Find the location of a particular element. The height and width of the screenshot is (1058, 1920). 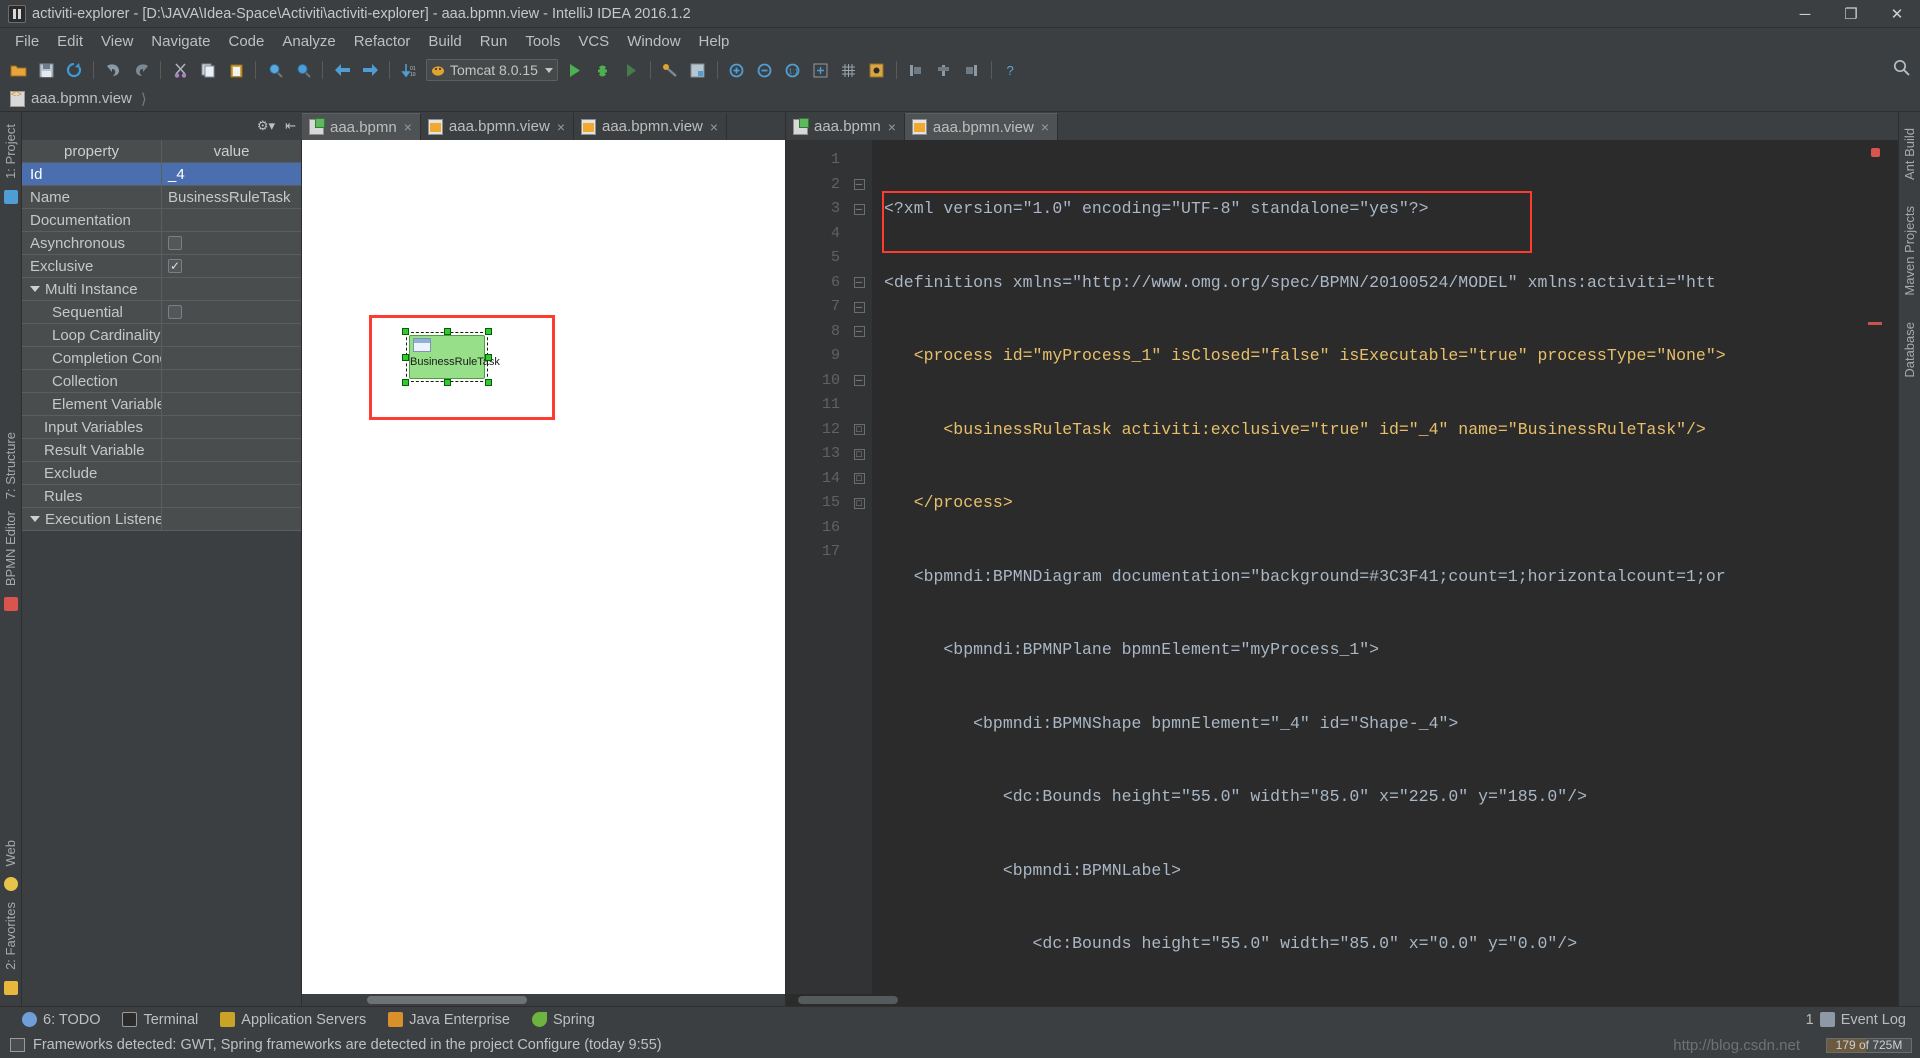

resize-handle-n is located at coordinates (447, 331).